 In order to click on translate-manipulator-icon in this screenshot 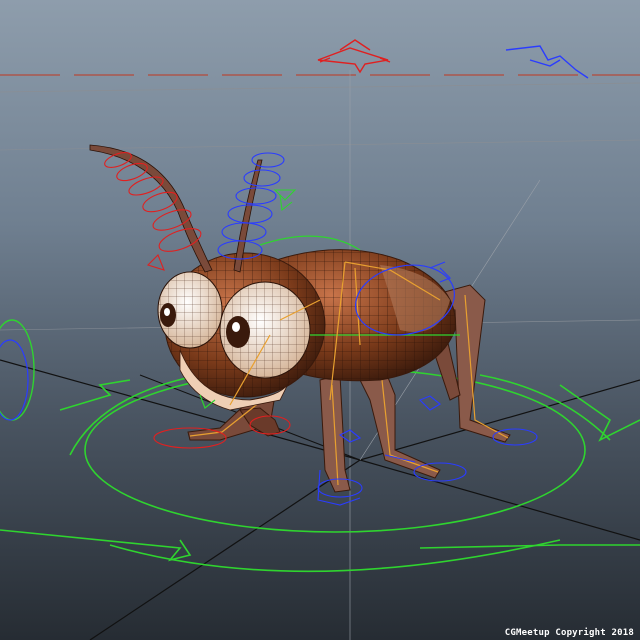, I will do `click(354, 56)`.